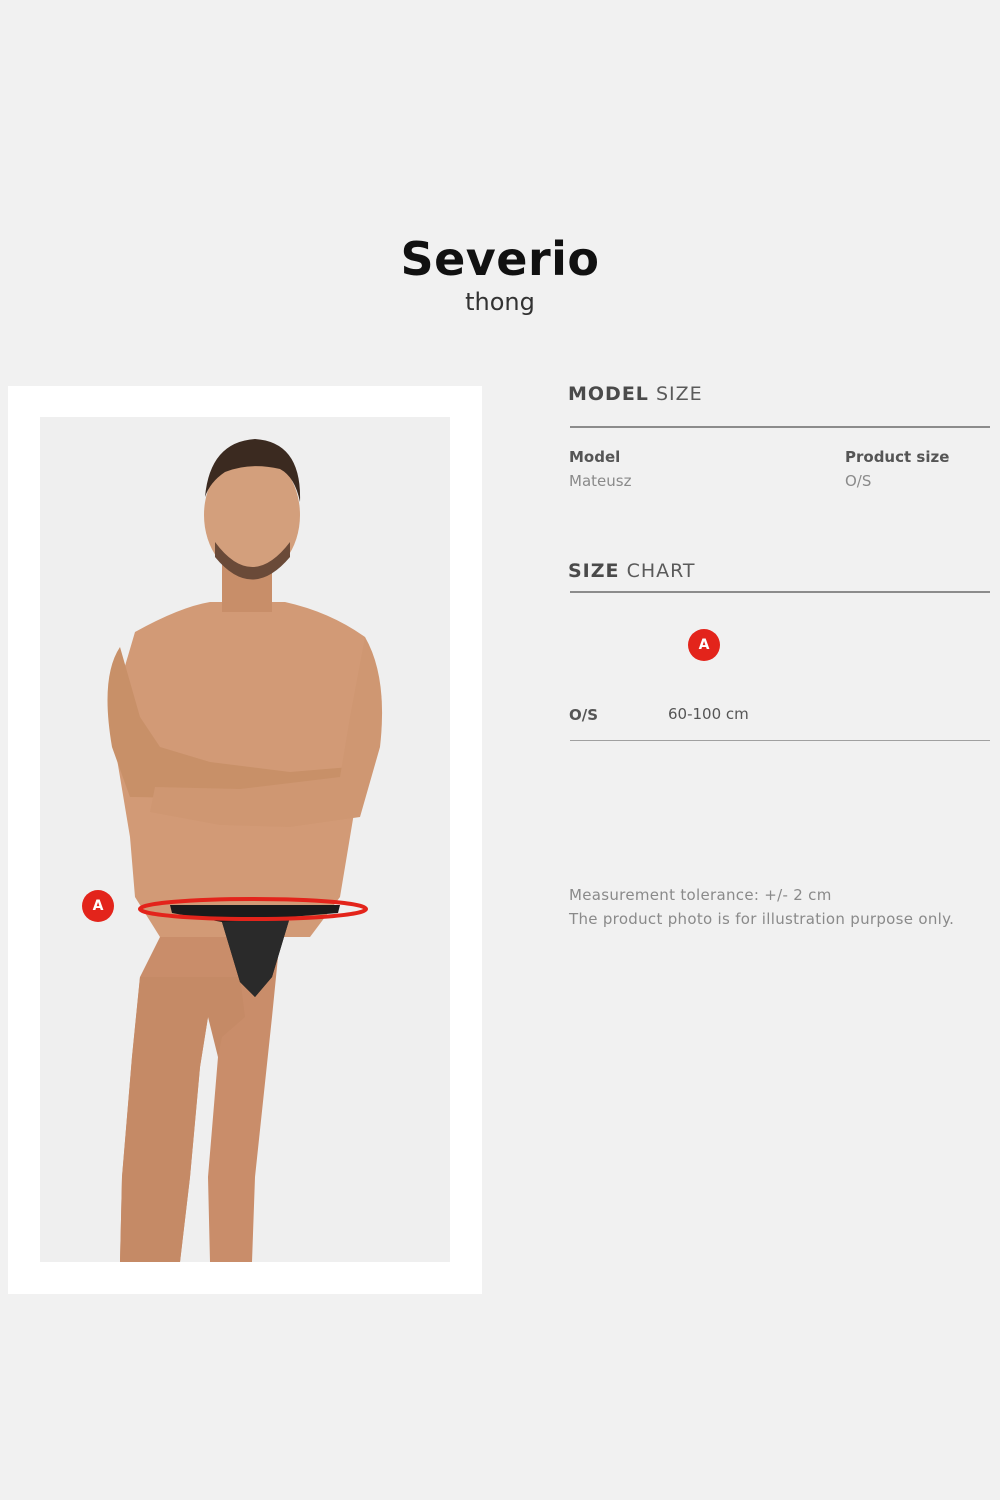 The image size is (1000, 1500). Describe the element at coordinates (584, 715) in the screenshot. I see `size-chart-row-size: O/S` at that location.